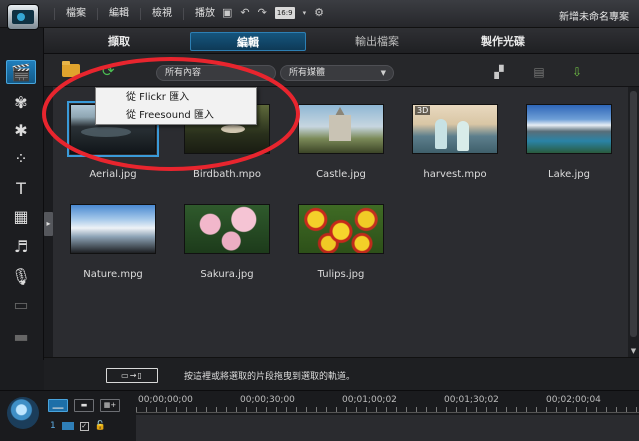 The width and height of the screenshot is (639, 441). Describe the element at coordinates (377, 41) in the screenshot. I see `tab-produce: 輸出檔案` at that location.